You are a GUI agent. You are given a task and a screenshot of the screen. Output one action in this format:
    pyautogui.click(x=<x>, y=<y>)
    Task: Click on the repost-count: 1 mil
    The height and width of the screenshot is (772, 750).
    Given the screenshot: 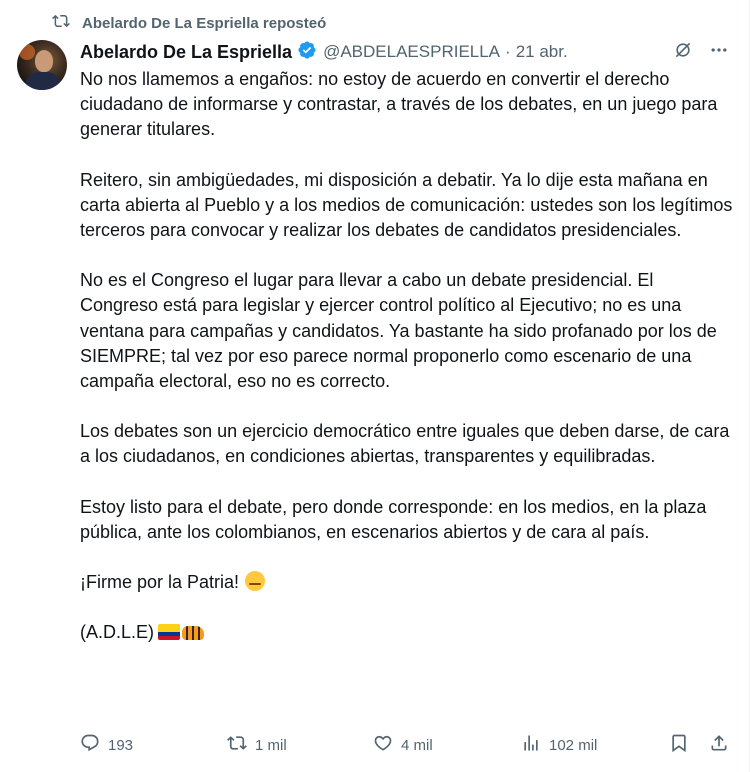 What is the action you would take?
    pyautogui.click(x=271, y=745)
    